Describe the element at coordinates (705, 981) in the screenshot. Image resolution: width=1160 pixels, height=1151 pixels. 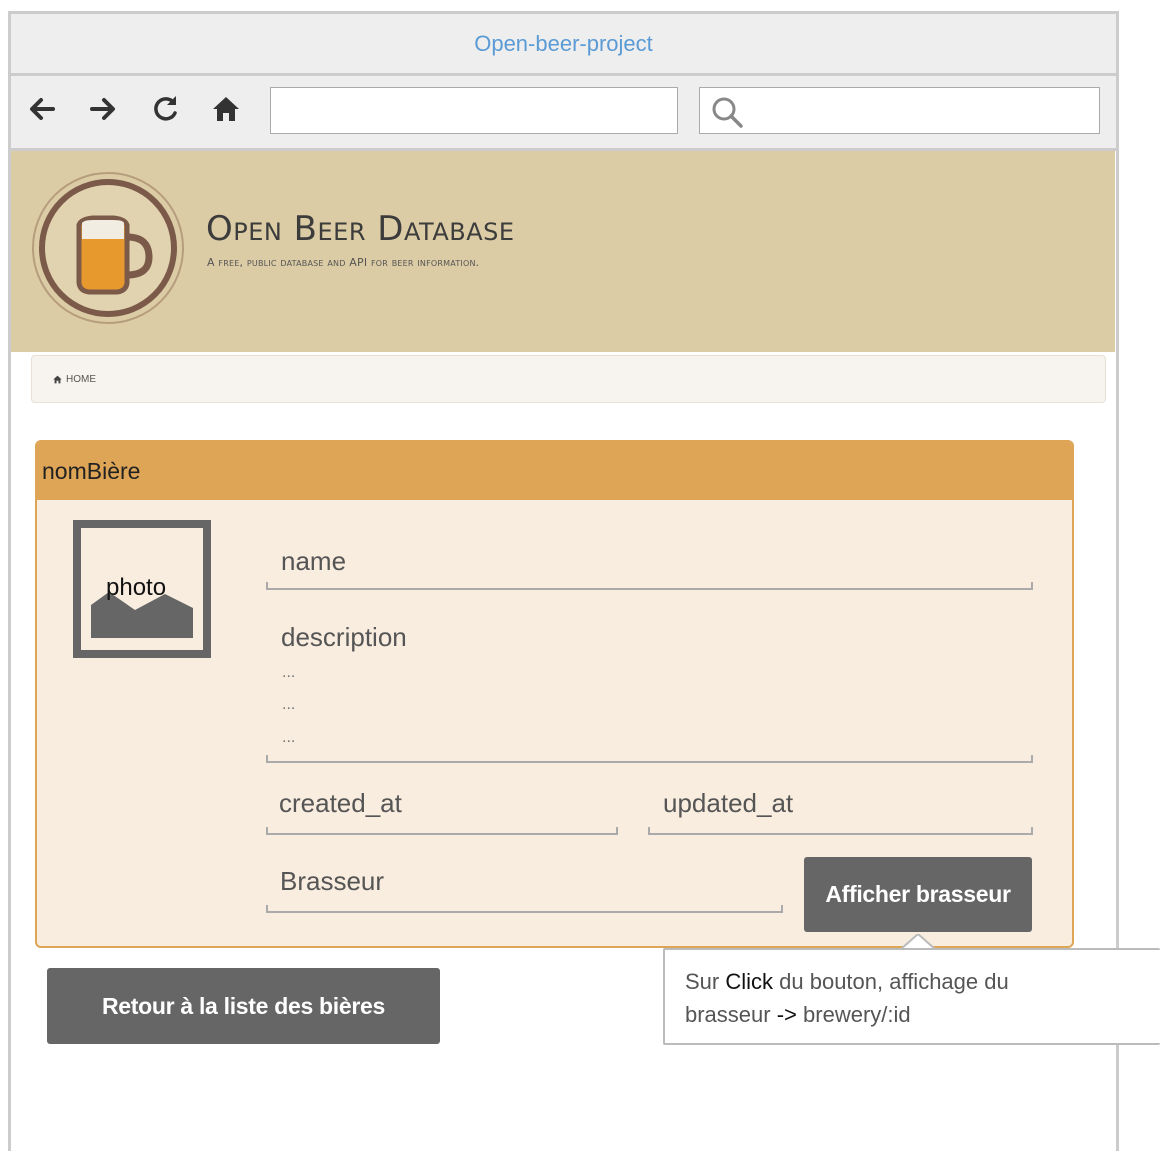
I see `tooltip-prefix: Sur` at that location.